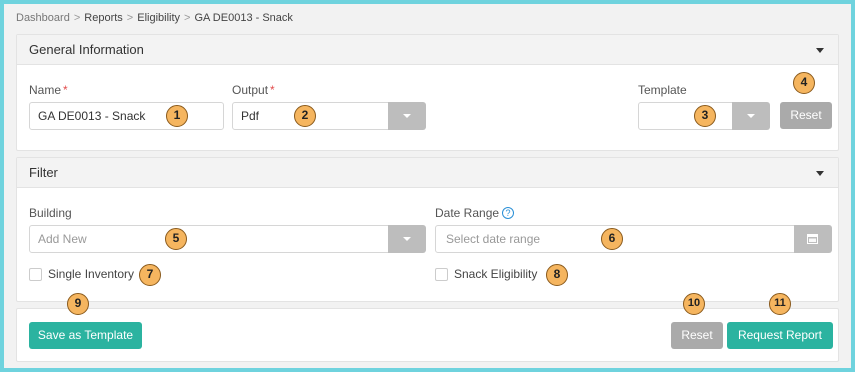  I want to click on general-information-header: General Information, so click(427, 50).